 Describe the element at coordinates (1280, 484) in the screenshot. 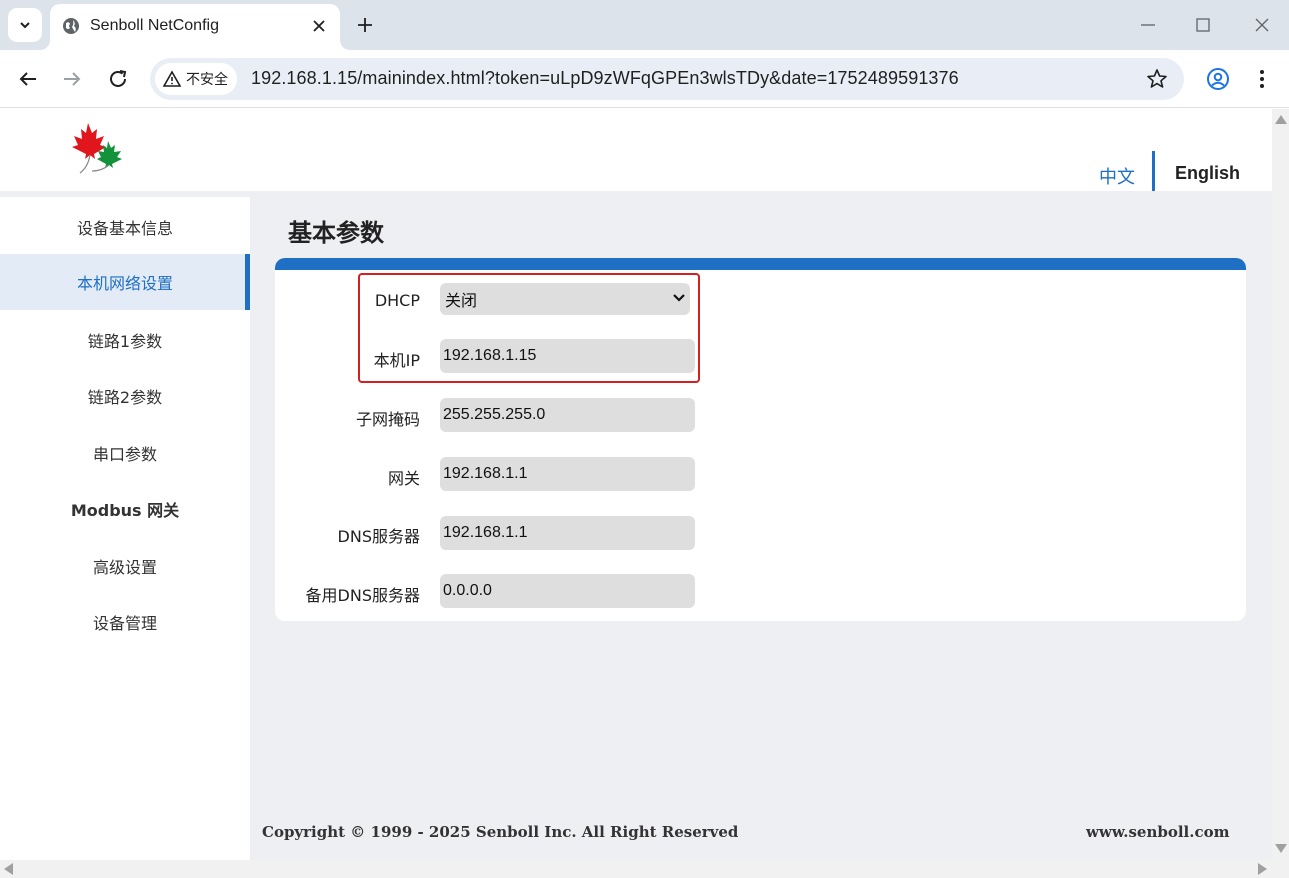

I see `vertical-scrollbar` at that location.